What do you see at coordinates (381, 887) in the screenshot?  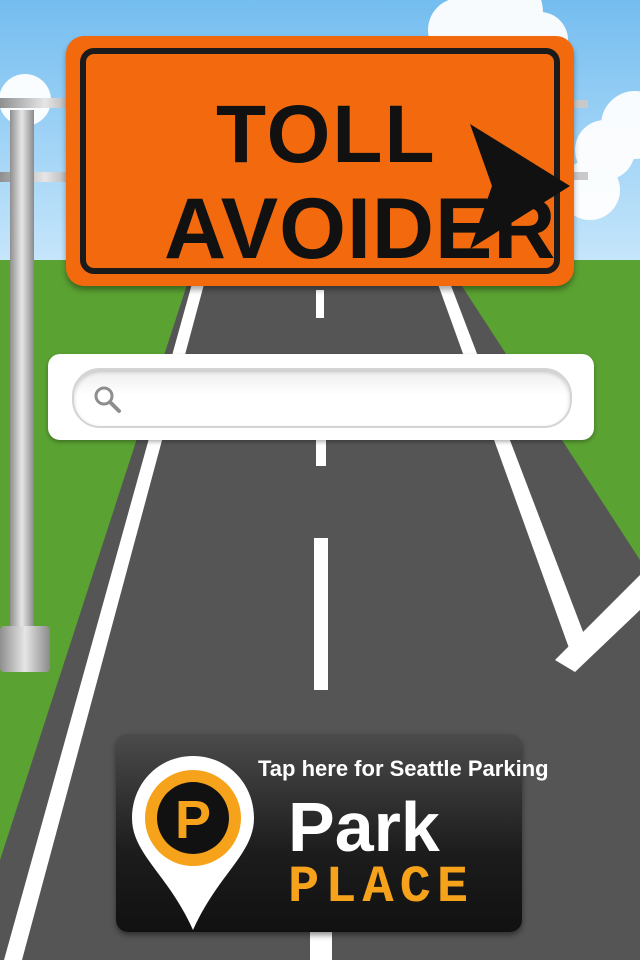 I see `park-brand-word2: PLACE` at bounding box center [381, 887].